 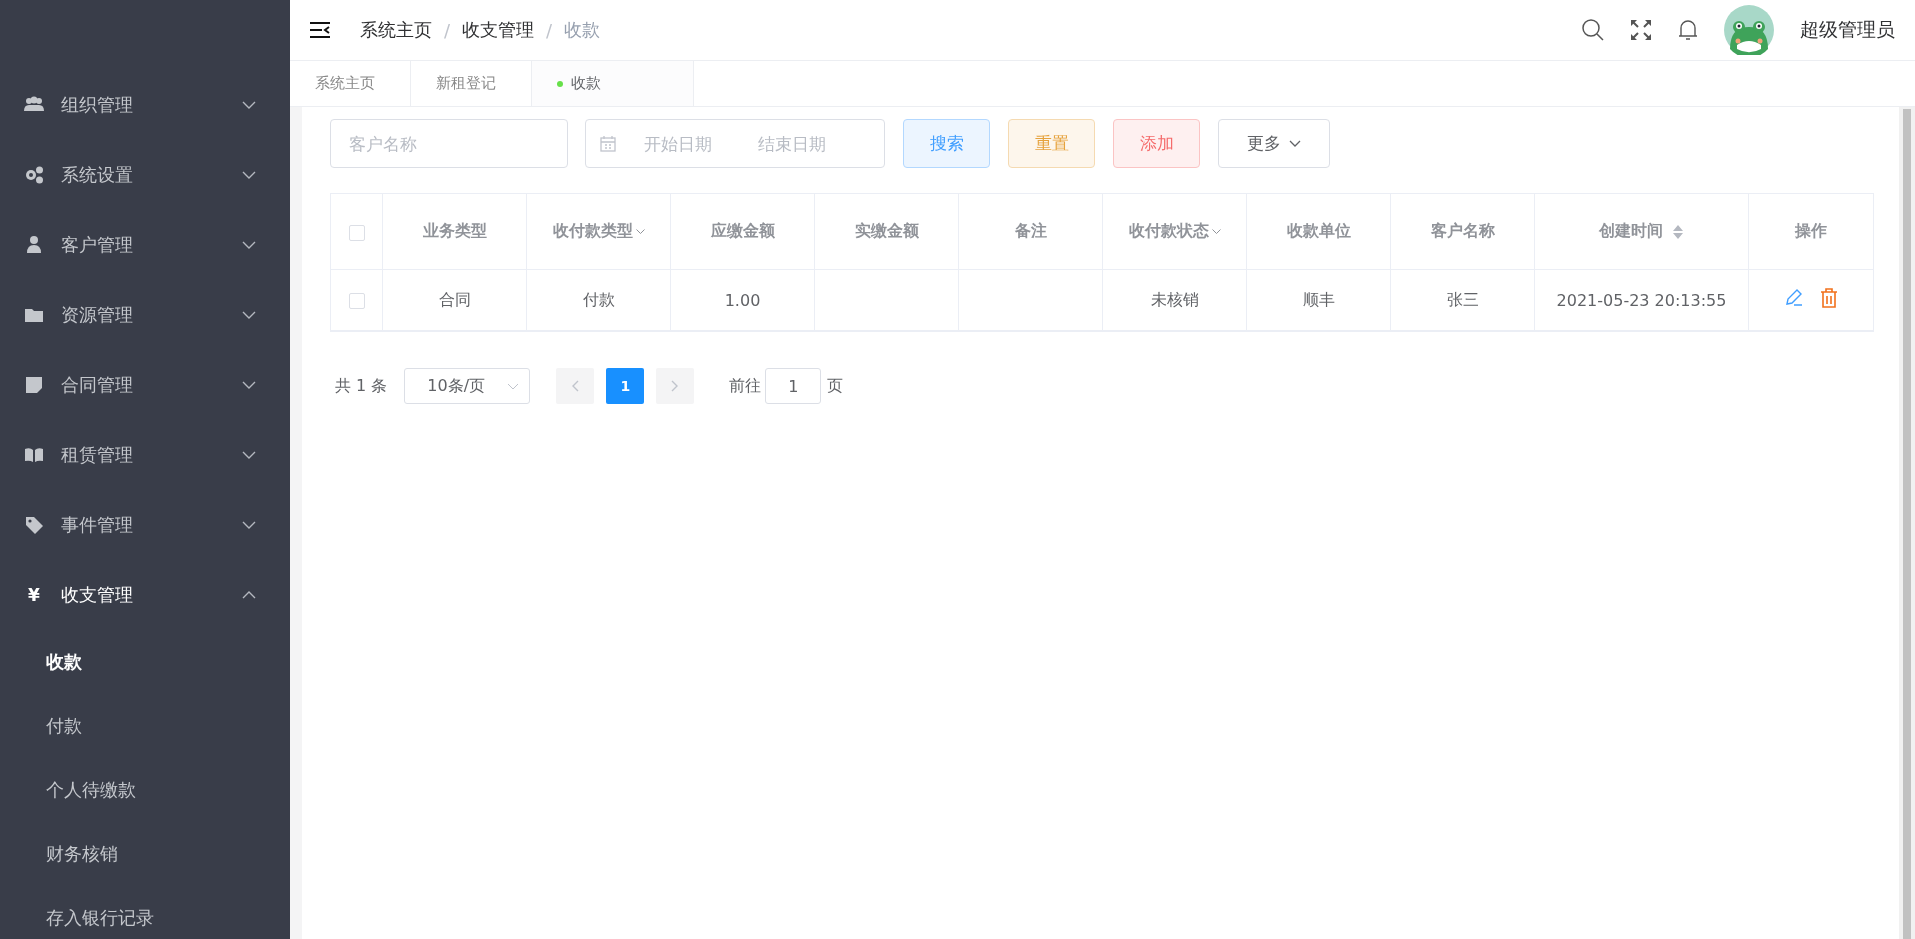 What do you see at coordinates (1274, 143) in the screenshot?
I see `more-dropdown-button: 更多` at bounding box center [1274, 143].